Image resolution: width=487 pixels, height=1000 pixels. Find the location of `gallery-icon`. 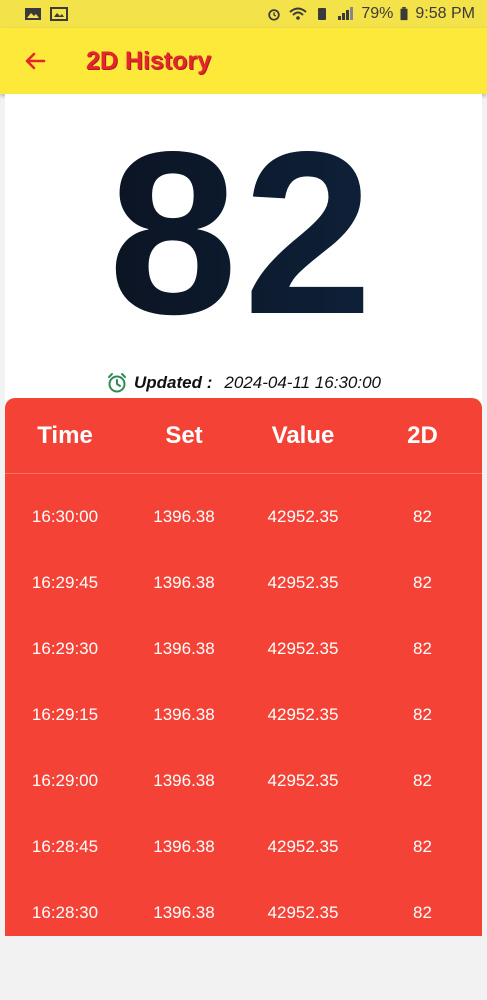

gallery-icon is located at coordinates (59, 14).